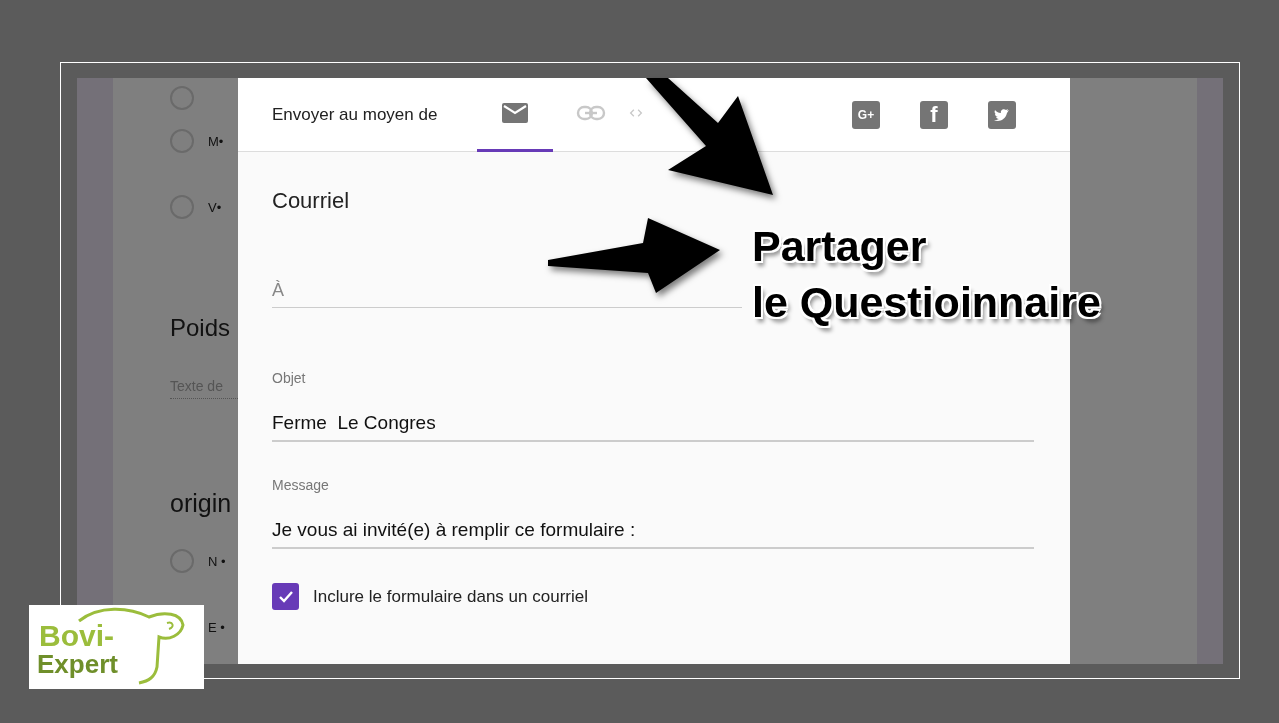  What do you see at coordinates (355, 114) in the screenshot?
I see `send-via-label: Envoyer au moyen de` at bounding box center [355, 114].